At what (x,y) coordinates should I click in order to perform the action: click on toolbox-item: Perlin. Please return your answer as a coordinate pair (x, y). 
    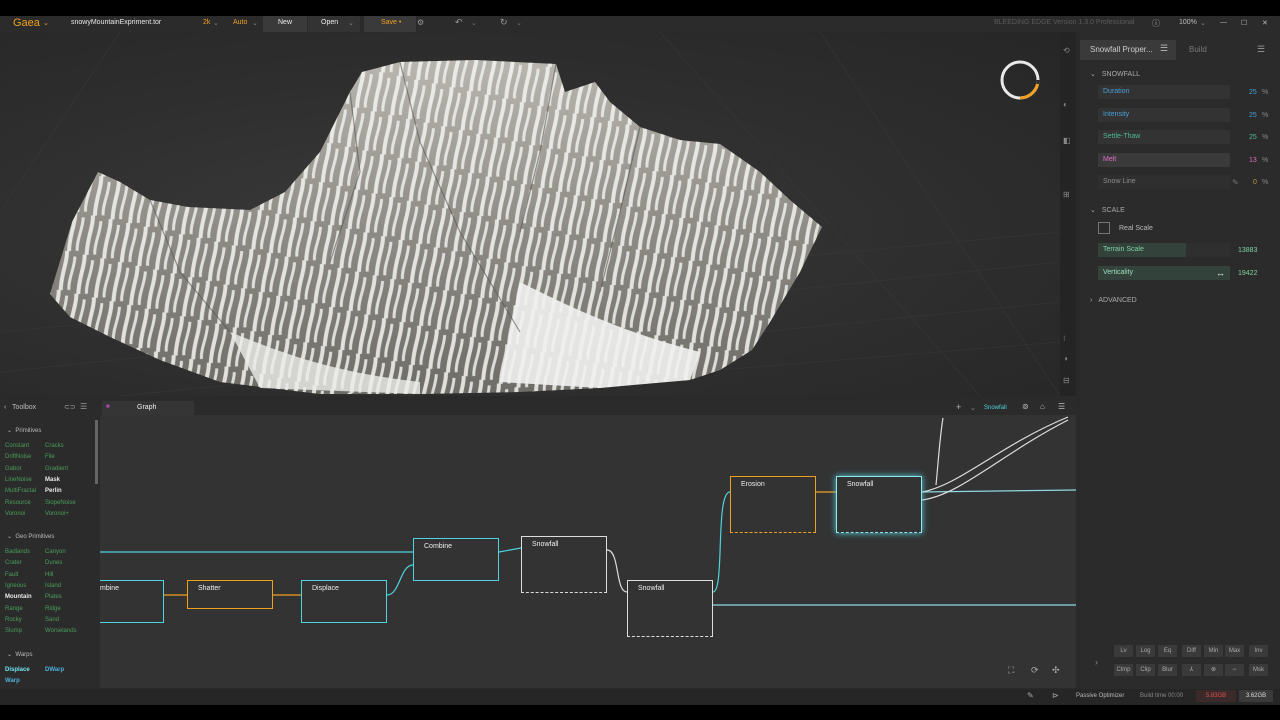
    Looking at the image, I should click on (53, 491).